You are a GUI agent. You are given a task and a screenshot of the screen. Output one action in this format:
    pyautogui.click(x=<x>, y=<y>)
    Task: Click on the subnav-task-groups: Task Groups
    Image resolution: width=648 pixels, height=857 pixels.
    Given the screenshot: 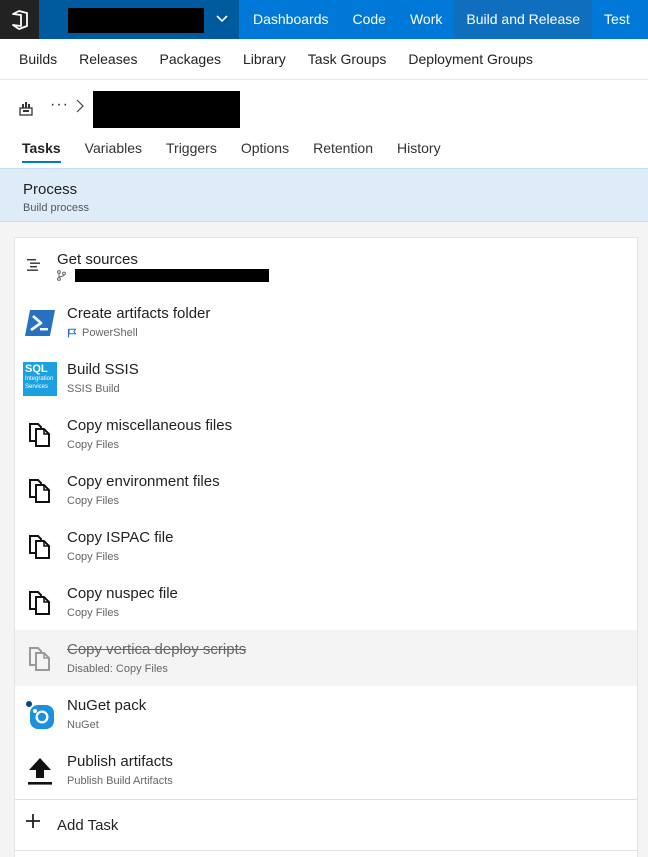 What is the action you would take?
    pyautogui.click(x=347, y=59)
    